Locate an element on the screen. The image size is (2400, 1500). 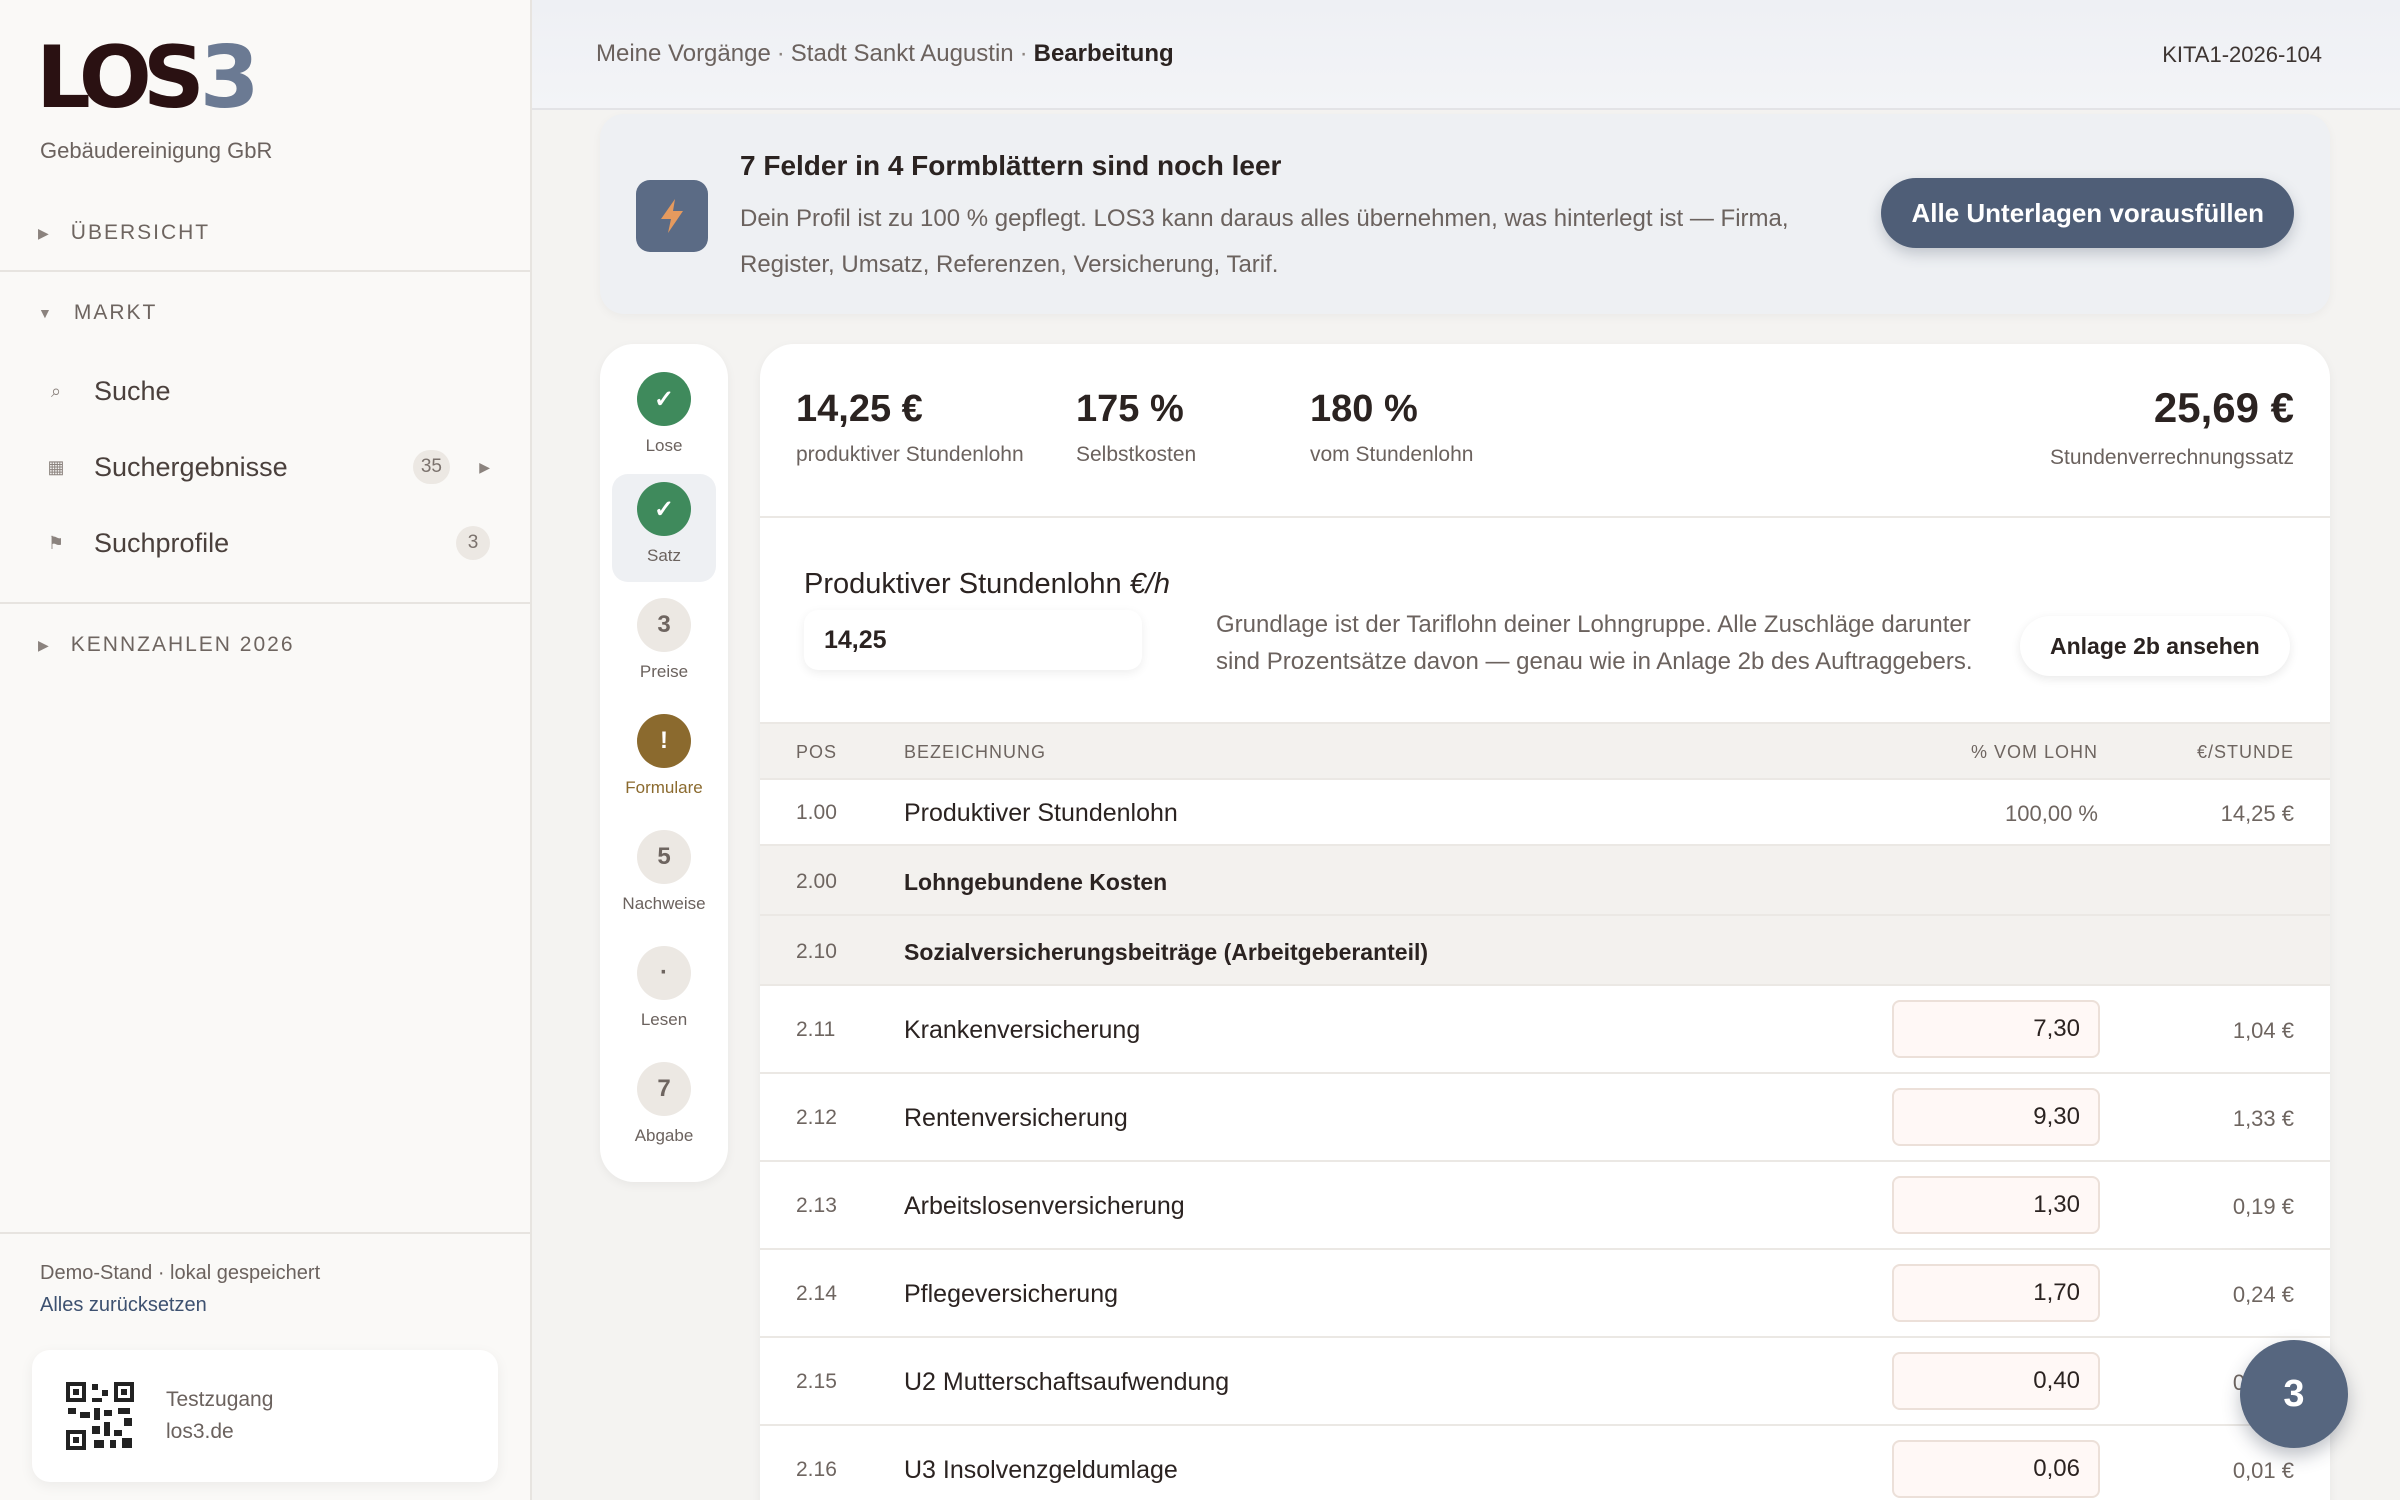
row-name: Arbeitslosenversicherung is located at coordinates (1044, 1206).